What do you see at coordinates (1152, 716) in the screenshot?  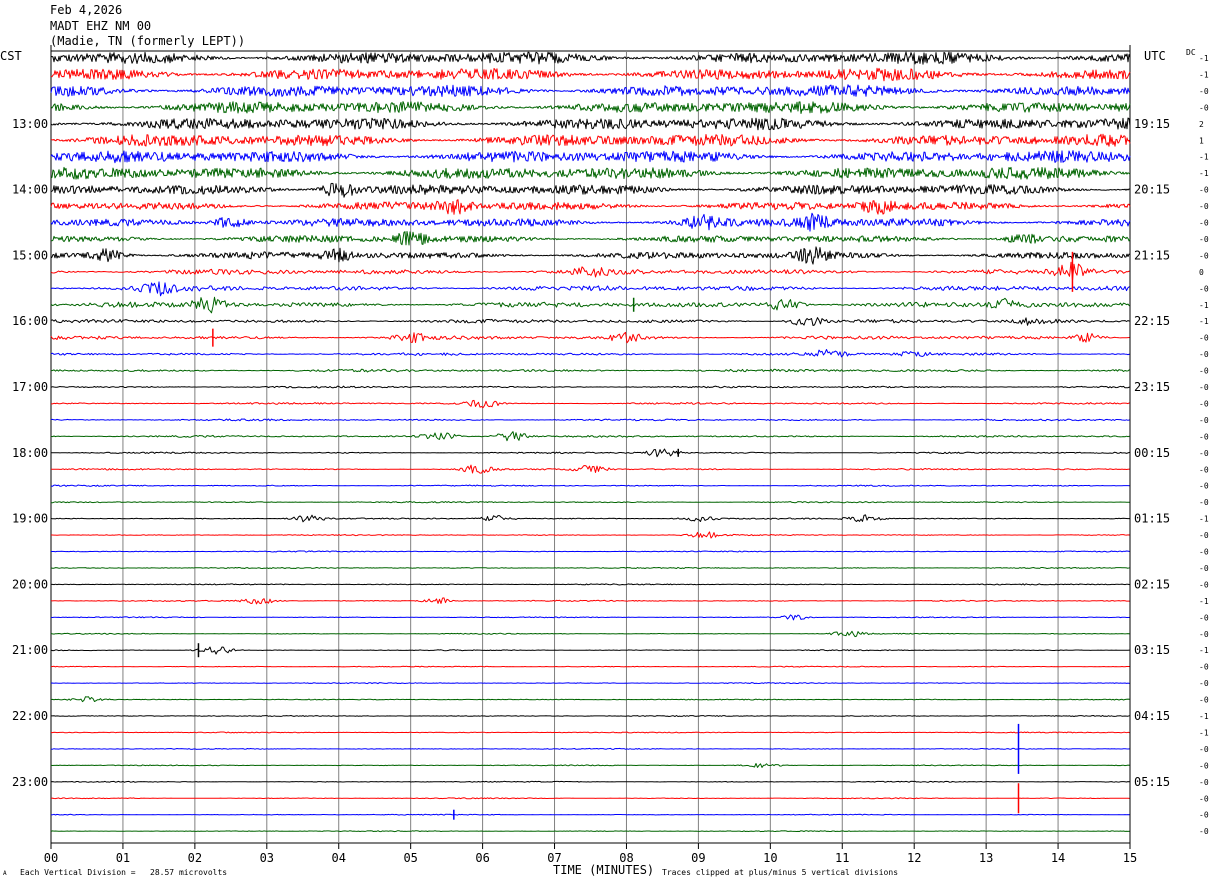 I see `utc-hour-label: 04:15` at bounding box center [1152, 716].